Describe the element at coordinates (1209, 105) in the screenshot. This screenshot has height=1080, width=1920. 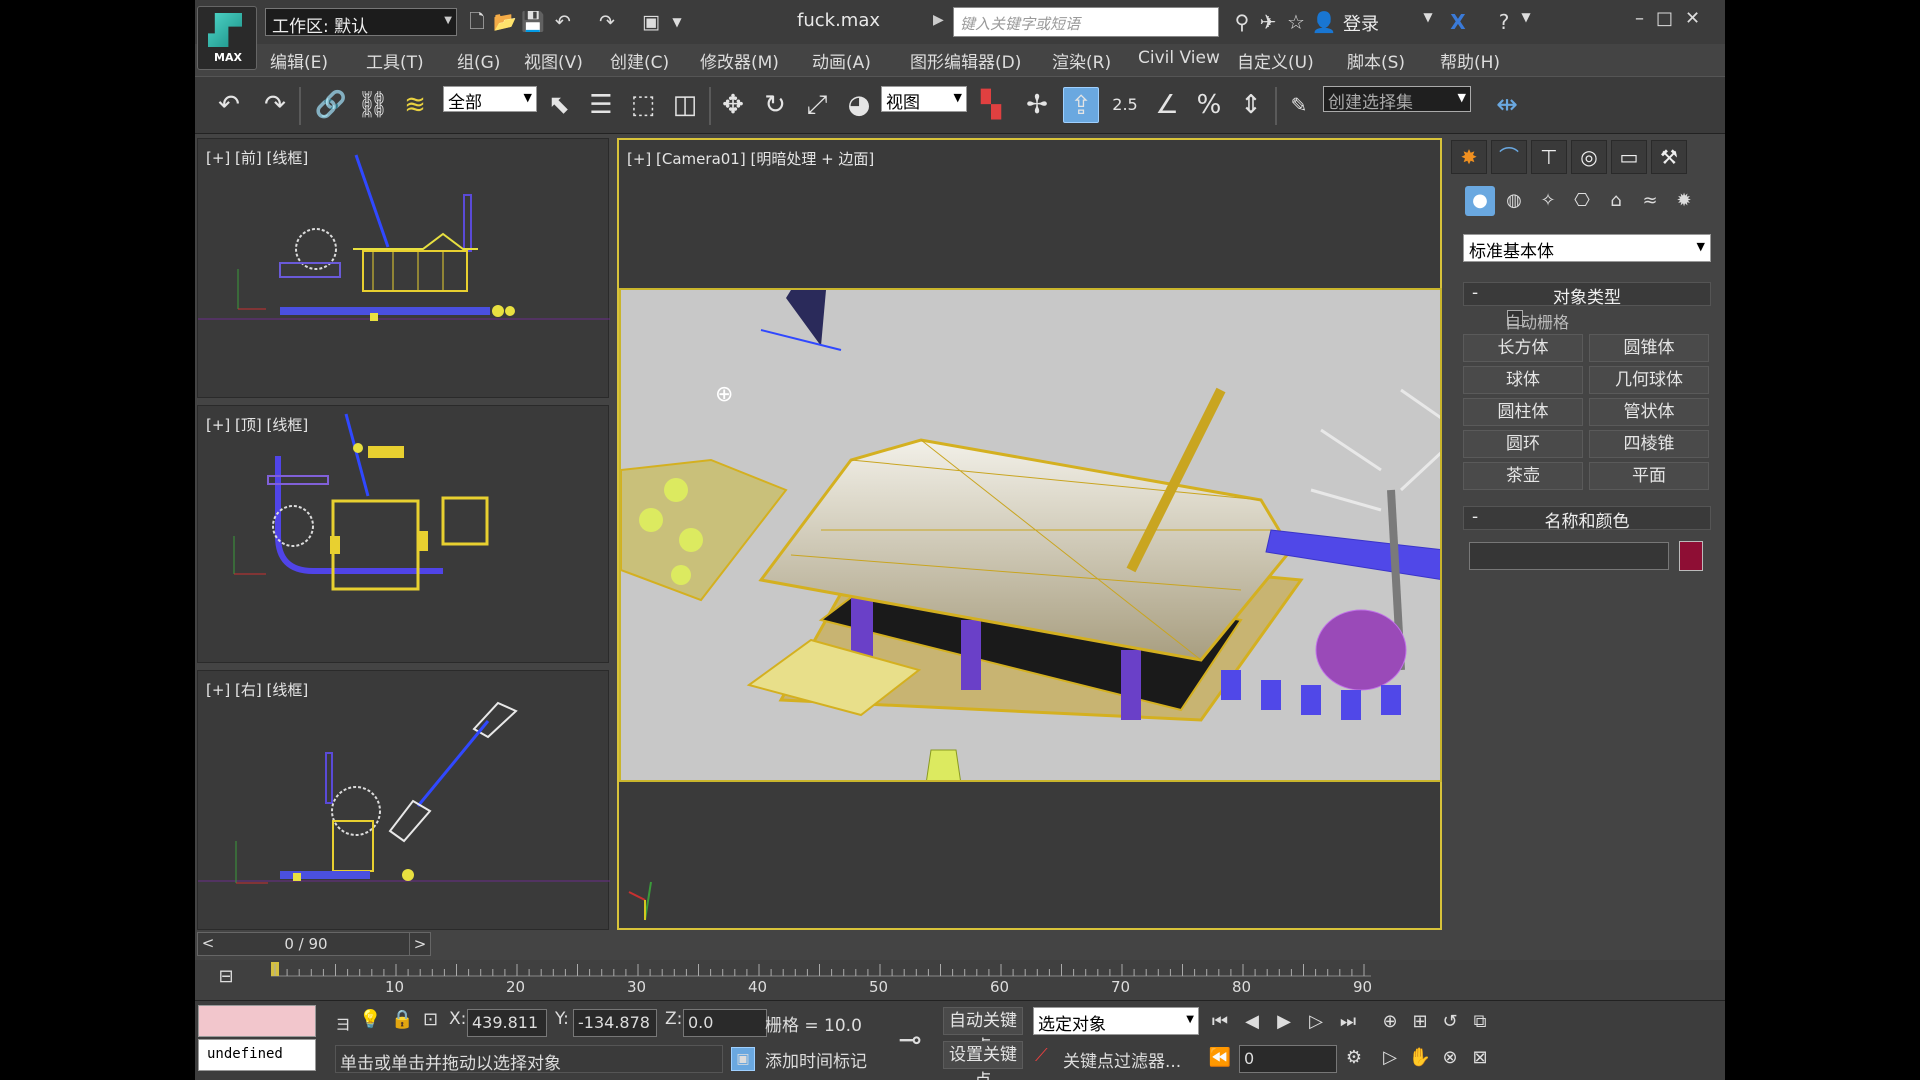
I see `percent-snap-icon: %` at that location.